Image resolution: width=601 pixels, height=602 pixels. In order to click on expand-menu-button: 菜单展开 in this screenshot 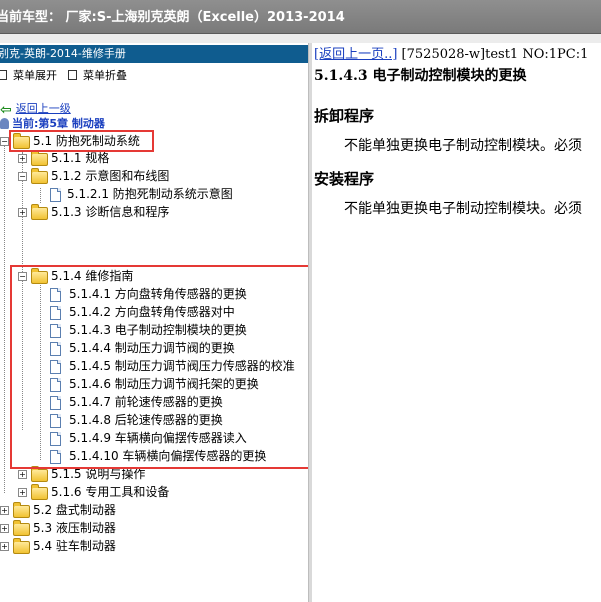, I will do `click(28, 75)`.